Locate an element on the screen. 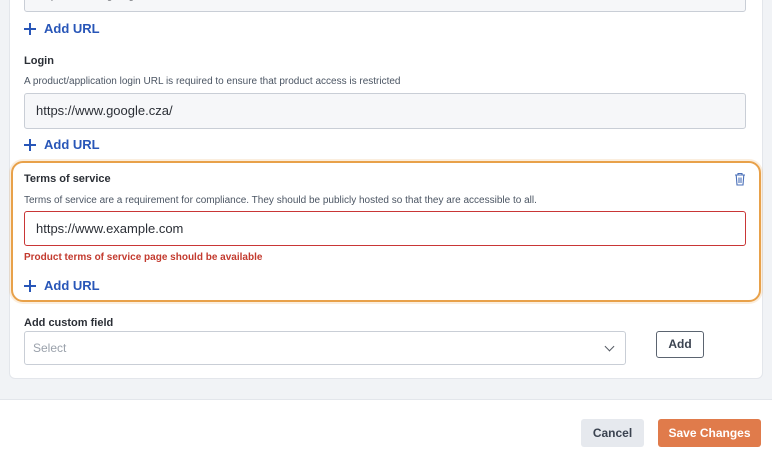  footer-bar is located at coordinates (386, 430).